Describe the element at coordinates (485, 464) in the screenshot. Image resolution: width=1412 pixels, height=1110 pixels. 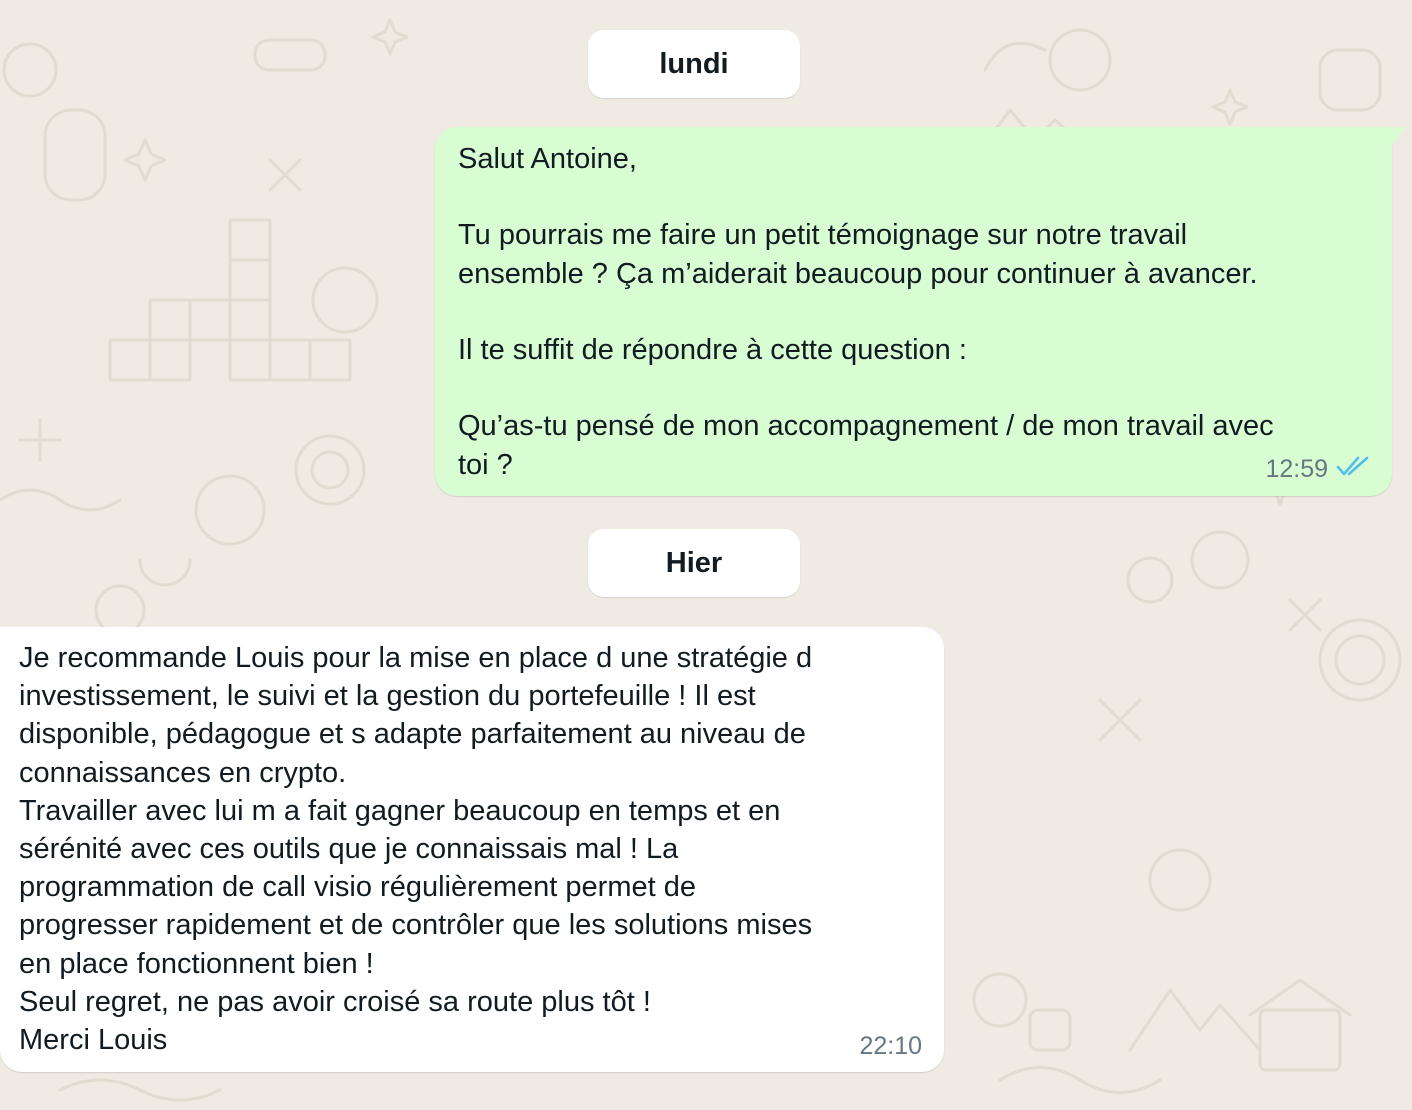
I see `message-line: toi ?` at that location.